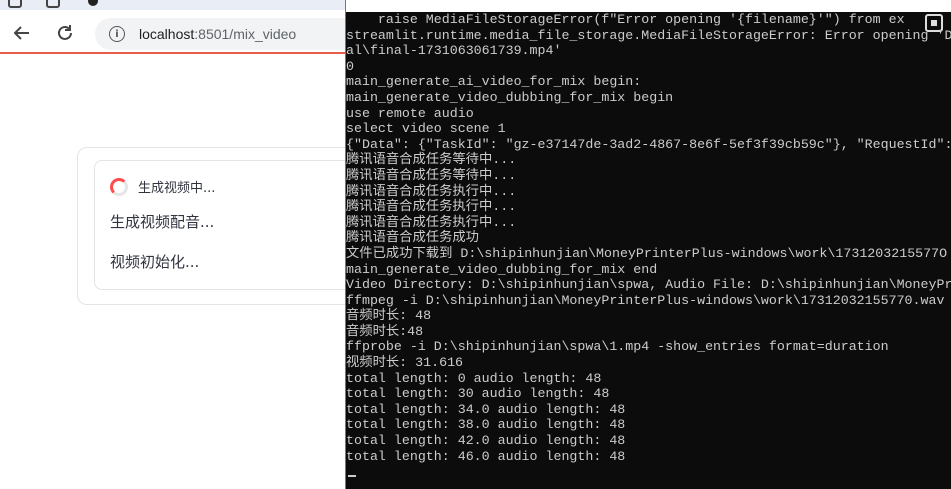  Describe the element at coordinates (474, 378) in the screenshot. I see `console-line: total length: 0 audio length: 48` at that location.